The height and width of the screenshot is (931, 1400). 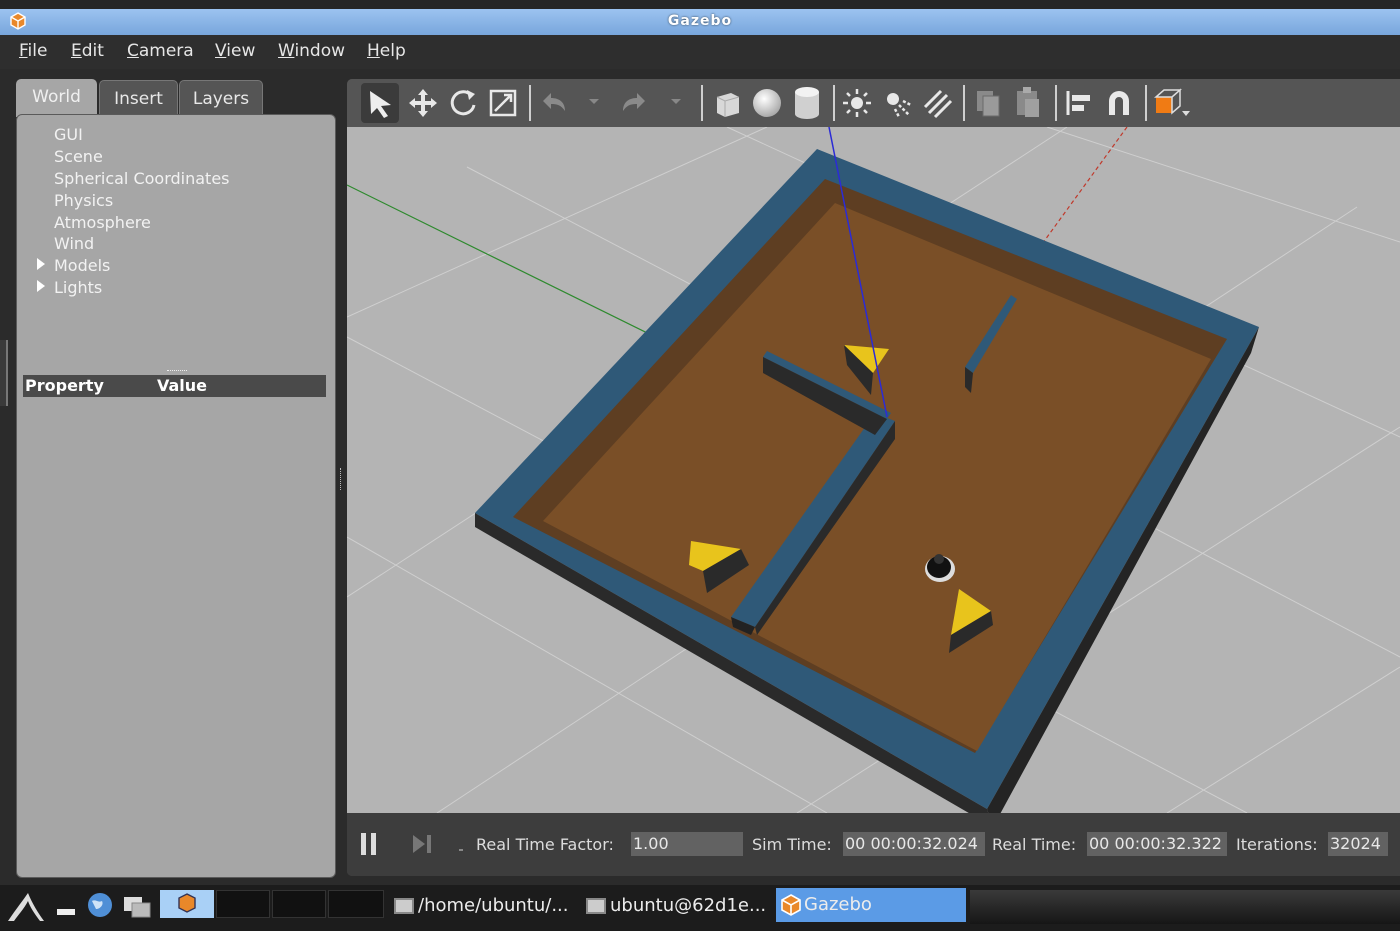 What do you see at coordinates (102, 222) in the screenshot?
I see `tree-item-atmosphere: Atmosphere` at bounding box center [102, 222].